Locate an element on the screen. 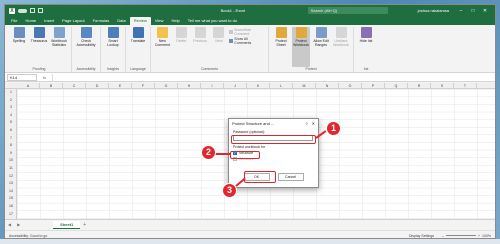  protect-workbook-button: Protect Workbook is located at coordinates (301, 47).